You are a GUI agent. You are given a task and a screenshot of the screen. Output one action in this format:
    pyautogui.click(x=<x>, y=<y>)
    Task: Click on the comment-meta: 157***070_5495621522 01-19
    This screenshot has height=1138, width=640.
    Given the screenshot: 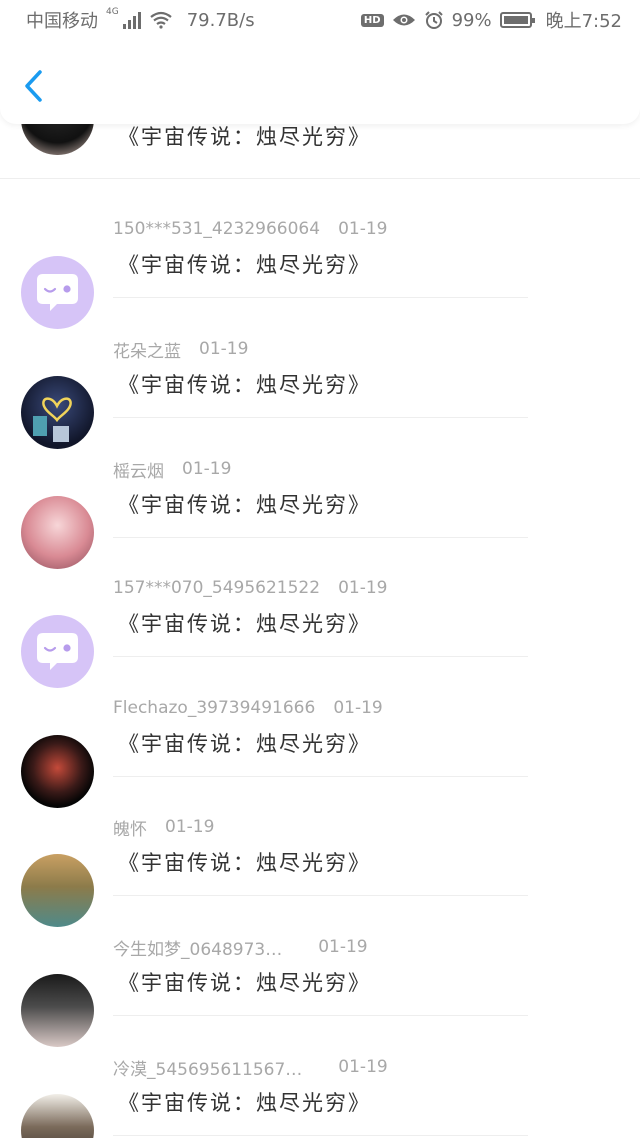 What is the action you would take?
    pyautogui.click(x=250, y=588)
    